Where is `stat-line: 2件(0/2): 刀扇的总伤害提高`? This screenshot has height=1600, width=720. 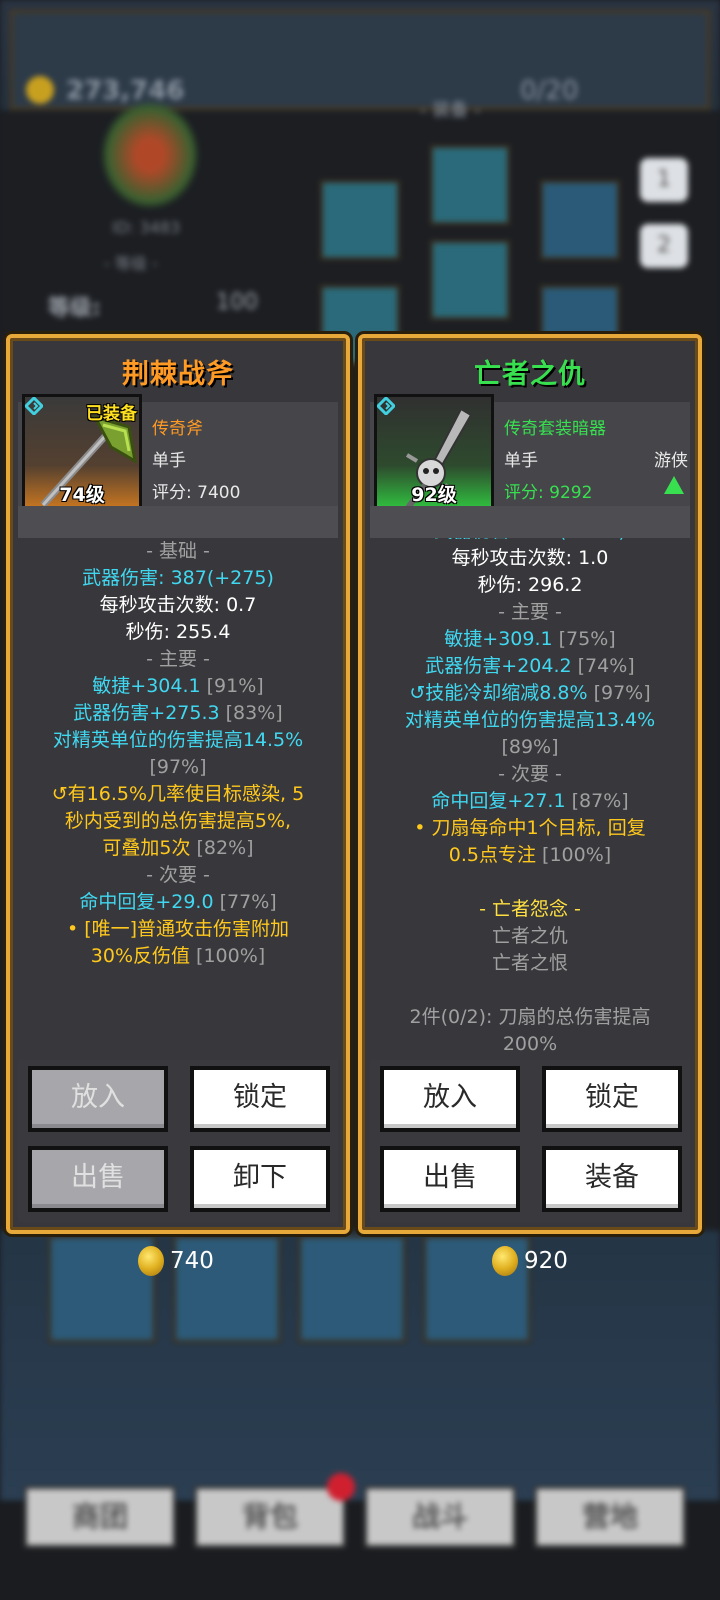 stat-line: 2件(0/2): 刀扇的总伤害提高 is located at coordinates (530, 1017).